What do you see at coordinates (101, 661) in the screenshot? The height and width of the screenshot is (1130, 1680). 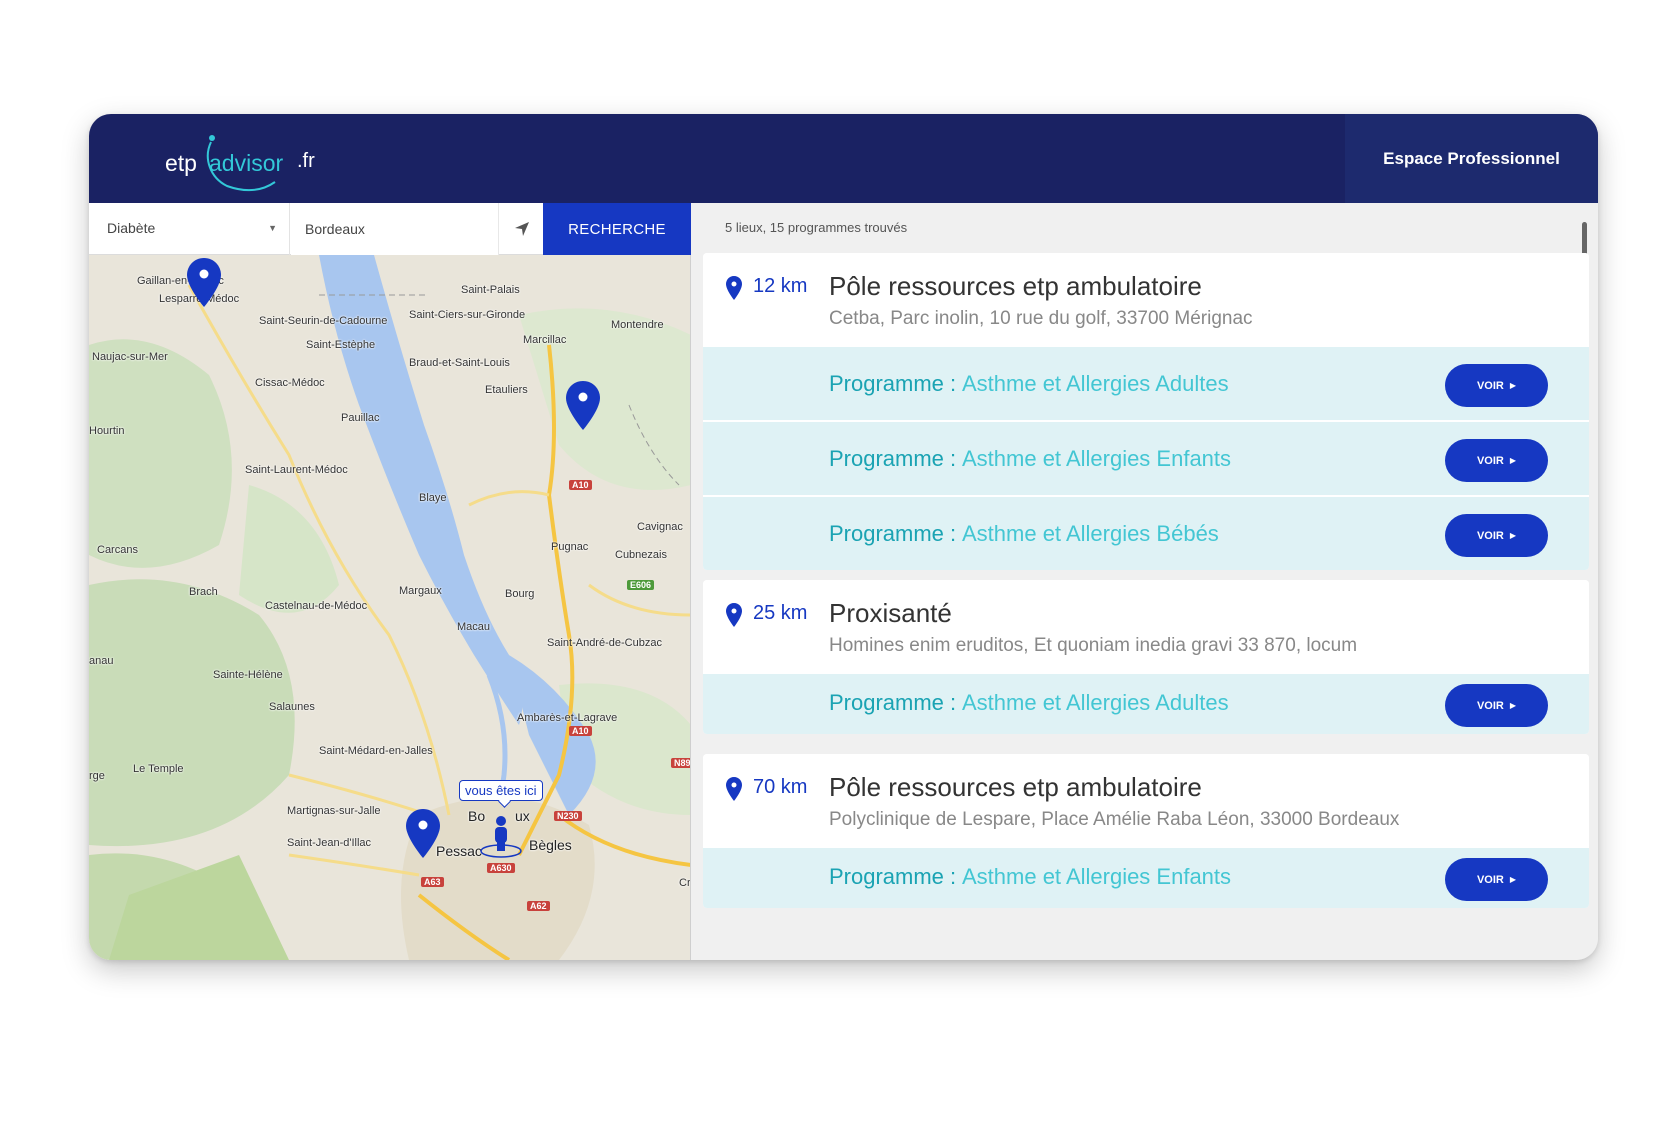 I see `map-label: anau` at bounding box center [101, 661].